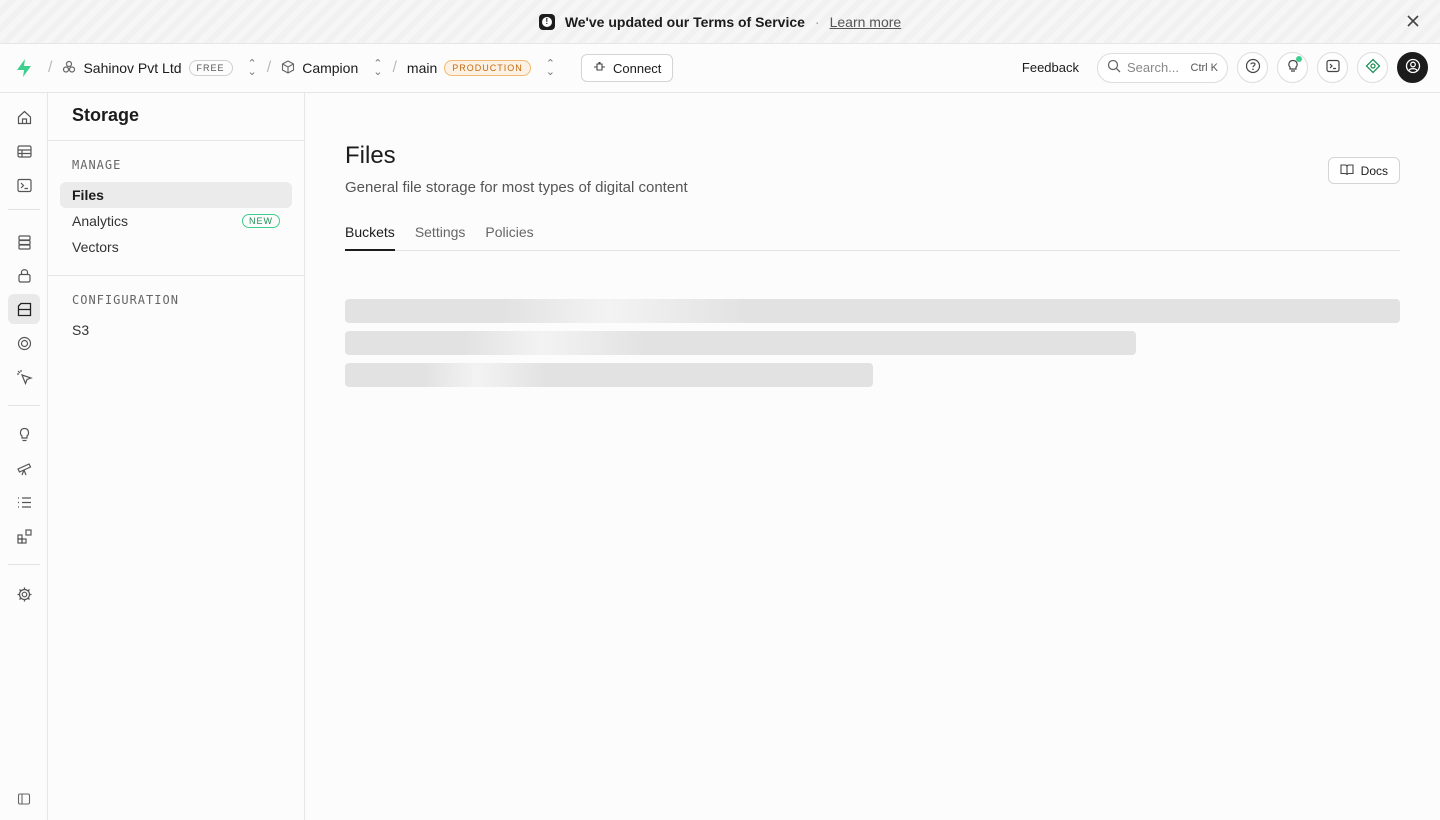  What do you see at coordinates (1204, 67) in the screenshot?
I see `search-shortcut: Ctrl K` at bounding box center [1204, 67].